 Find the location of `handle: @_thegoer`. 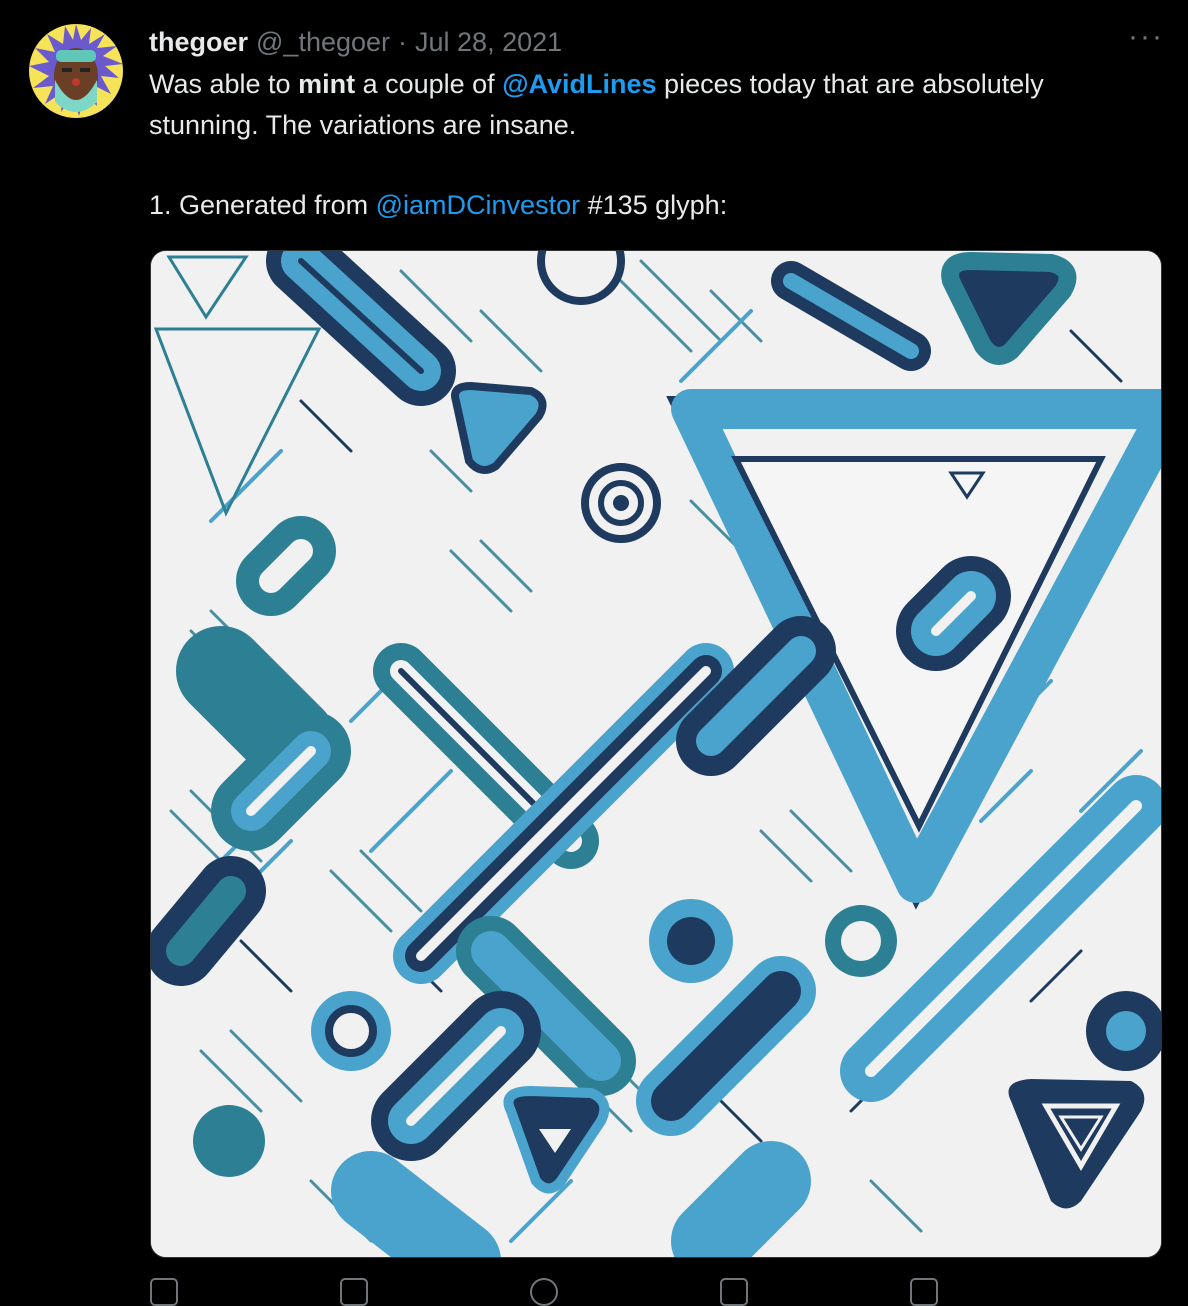

handle: @_thegoer is located at coordinates (323, 42).